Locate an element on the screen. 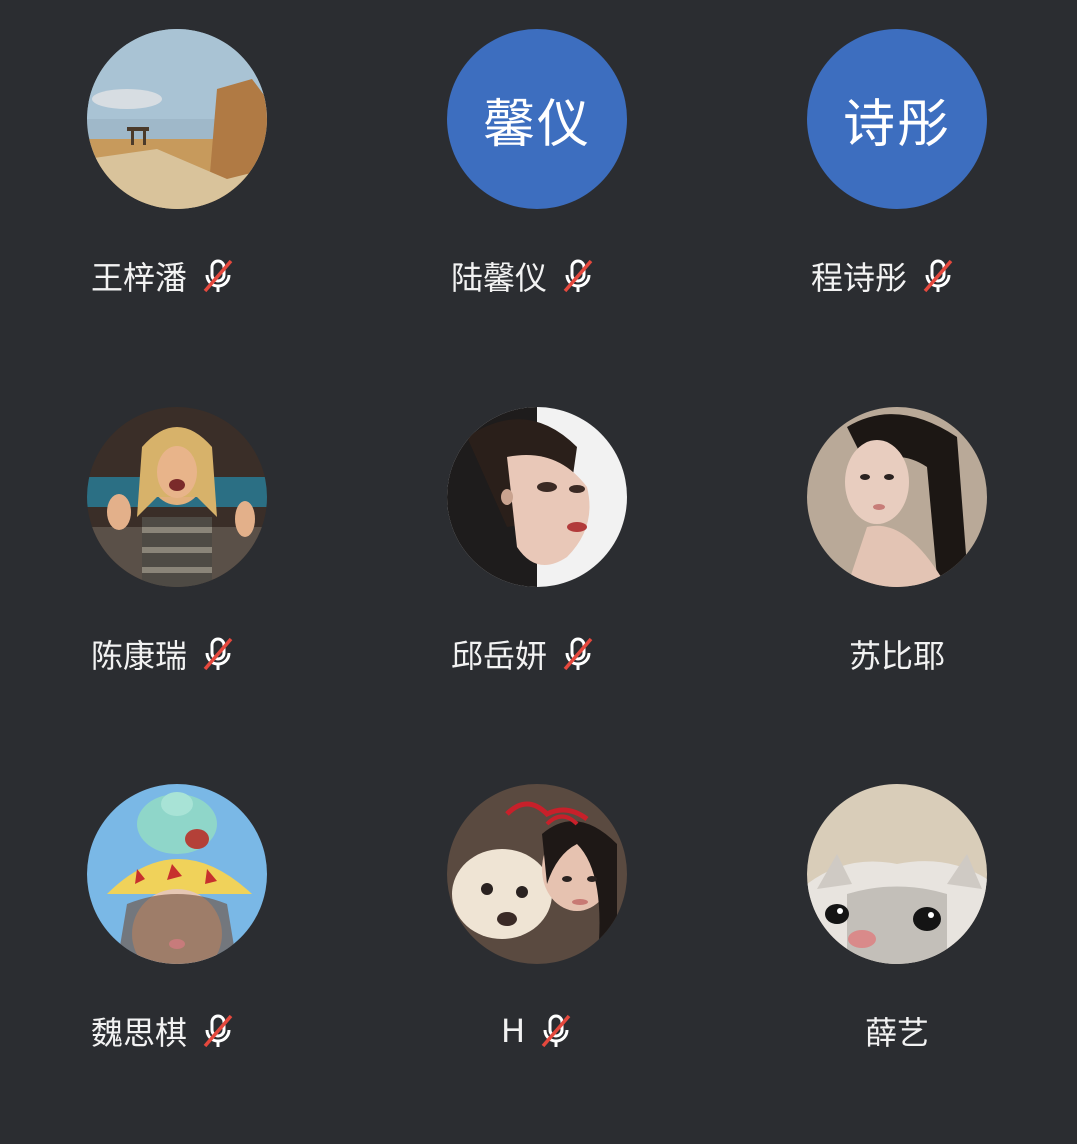 This screenshot has width=1077, height=1144. participant-label: 邱岳妍 is located at coordinates (523, 654).